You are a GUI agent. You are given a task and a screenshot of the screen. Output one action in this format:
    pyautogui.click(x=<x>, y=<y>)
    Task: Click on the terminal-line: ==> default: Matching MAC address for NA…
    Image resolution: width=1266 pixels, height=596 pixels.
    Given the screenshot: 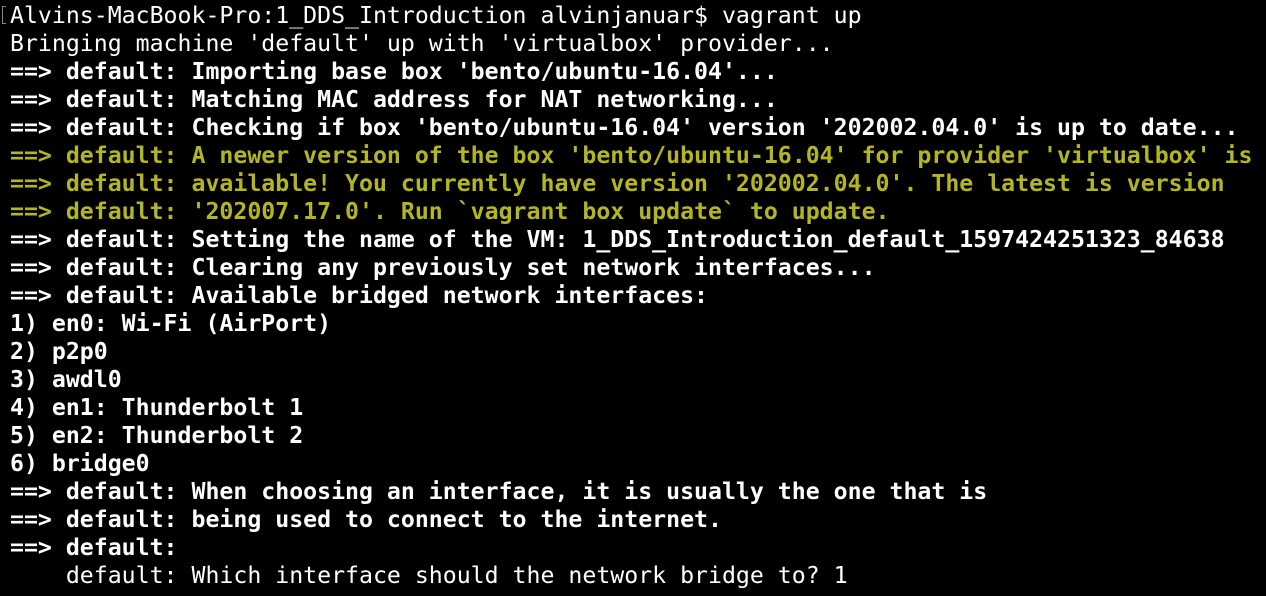 What is the action you would take?
    pyautogui.click(x=394, y=99)
    